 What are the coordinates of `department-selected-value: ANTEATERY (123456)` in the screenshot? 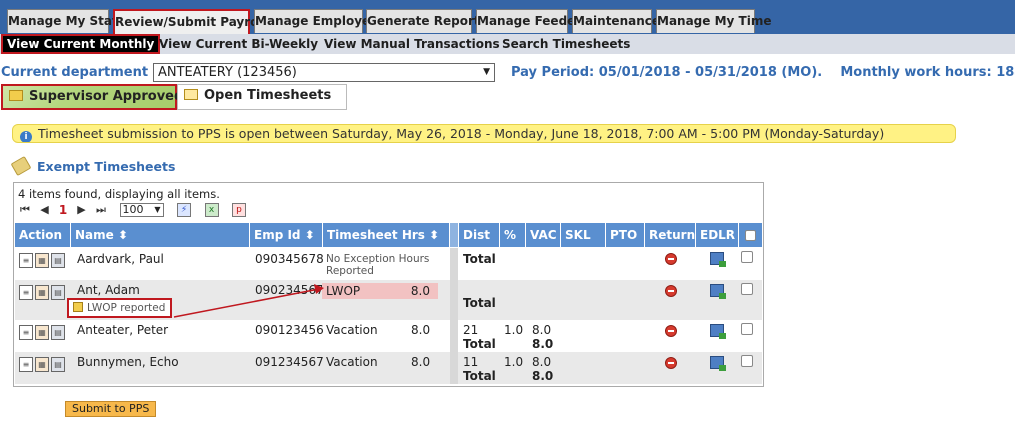 It's located at (227, 72).